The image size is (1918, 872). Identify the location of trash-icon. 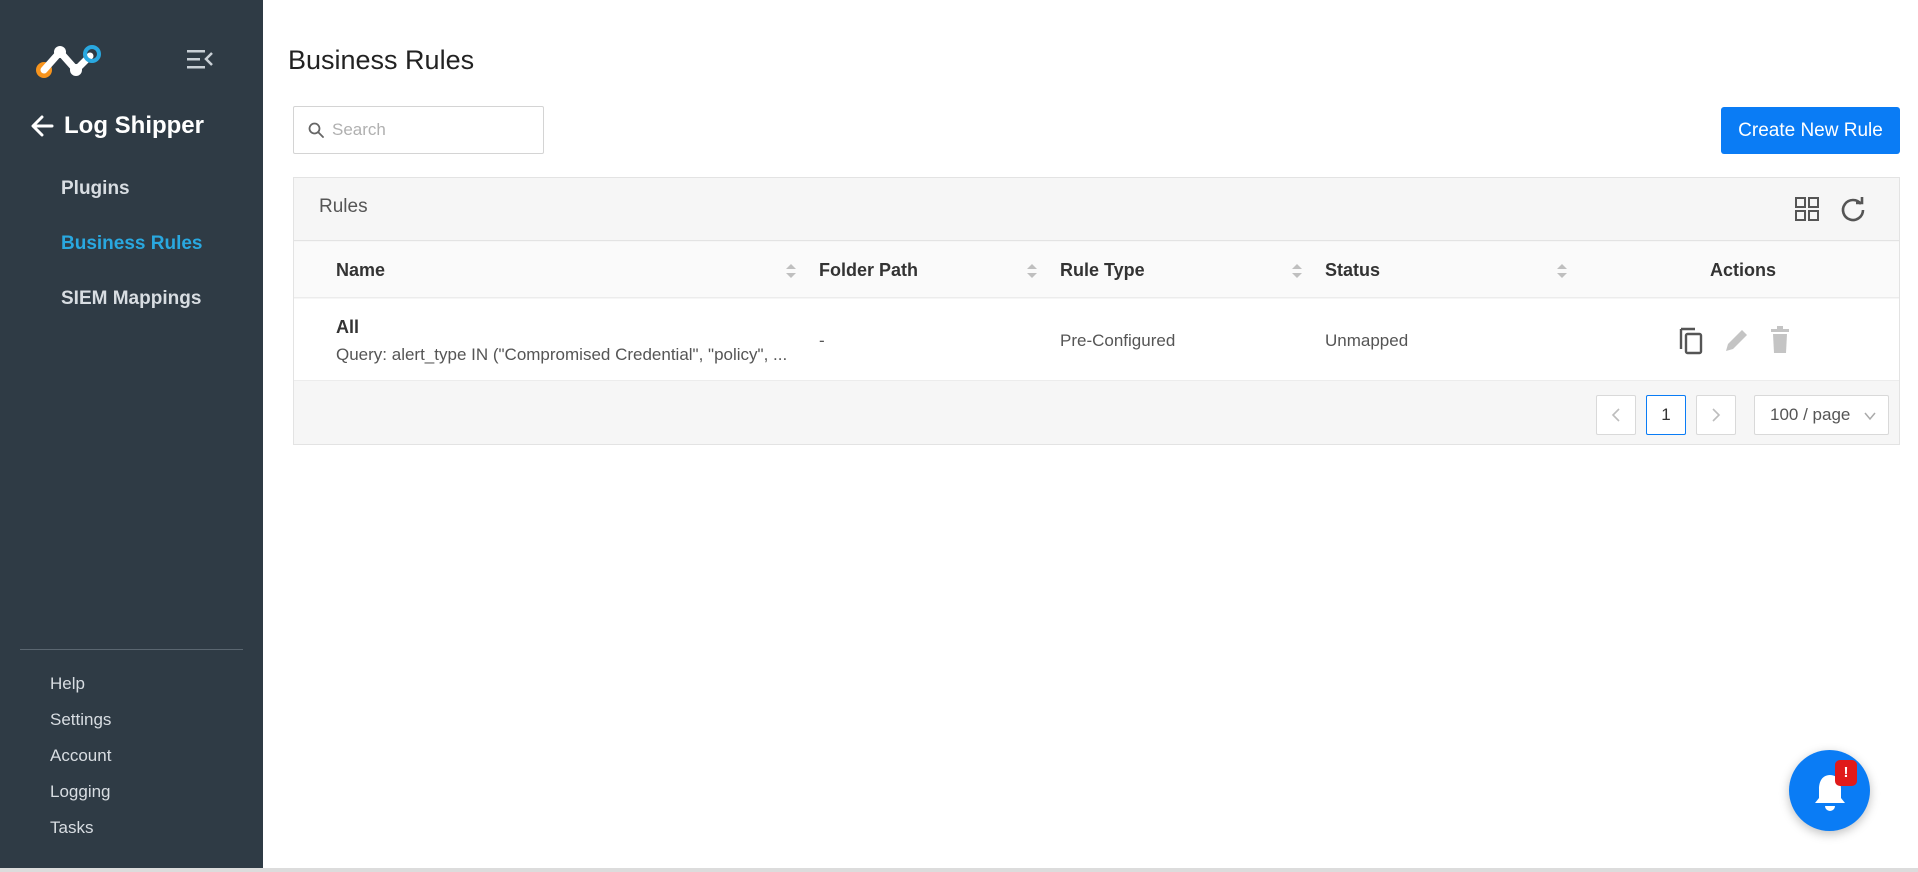
(1780, 340).